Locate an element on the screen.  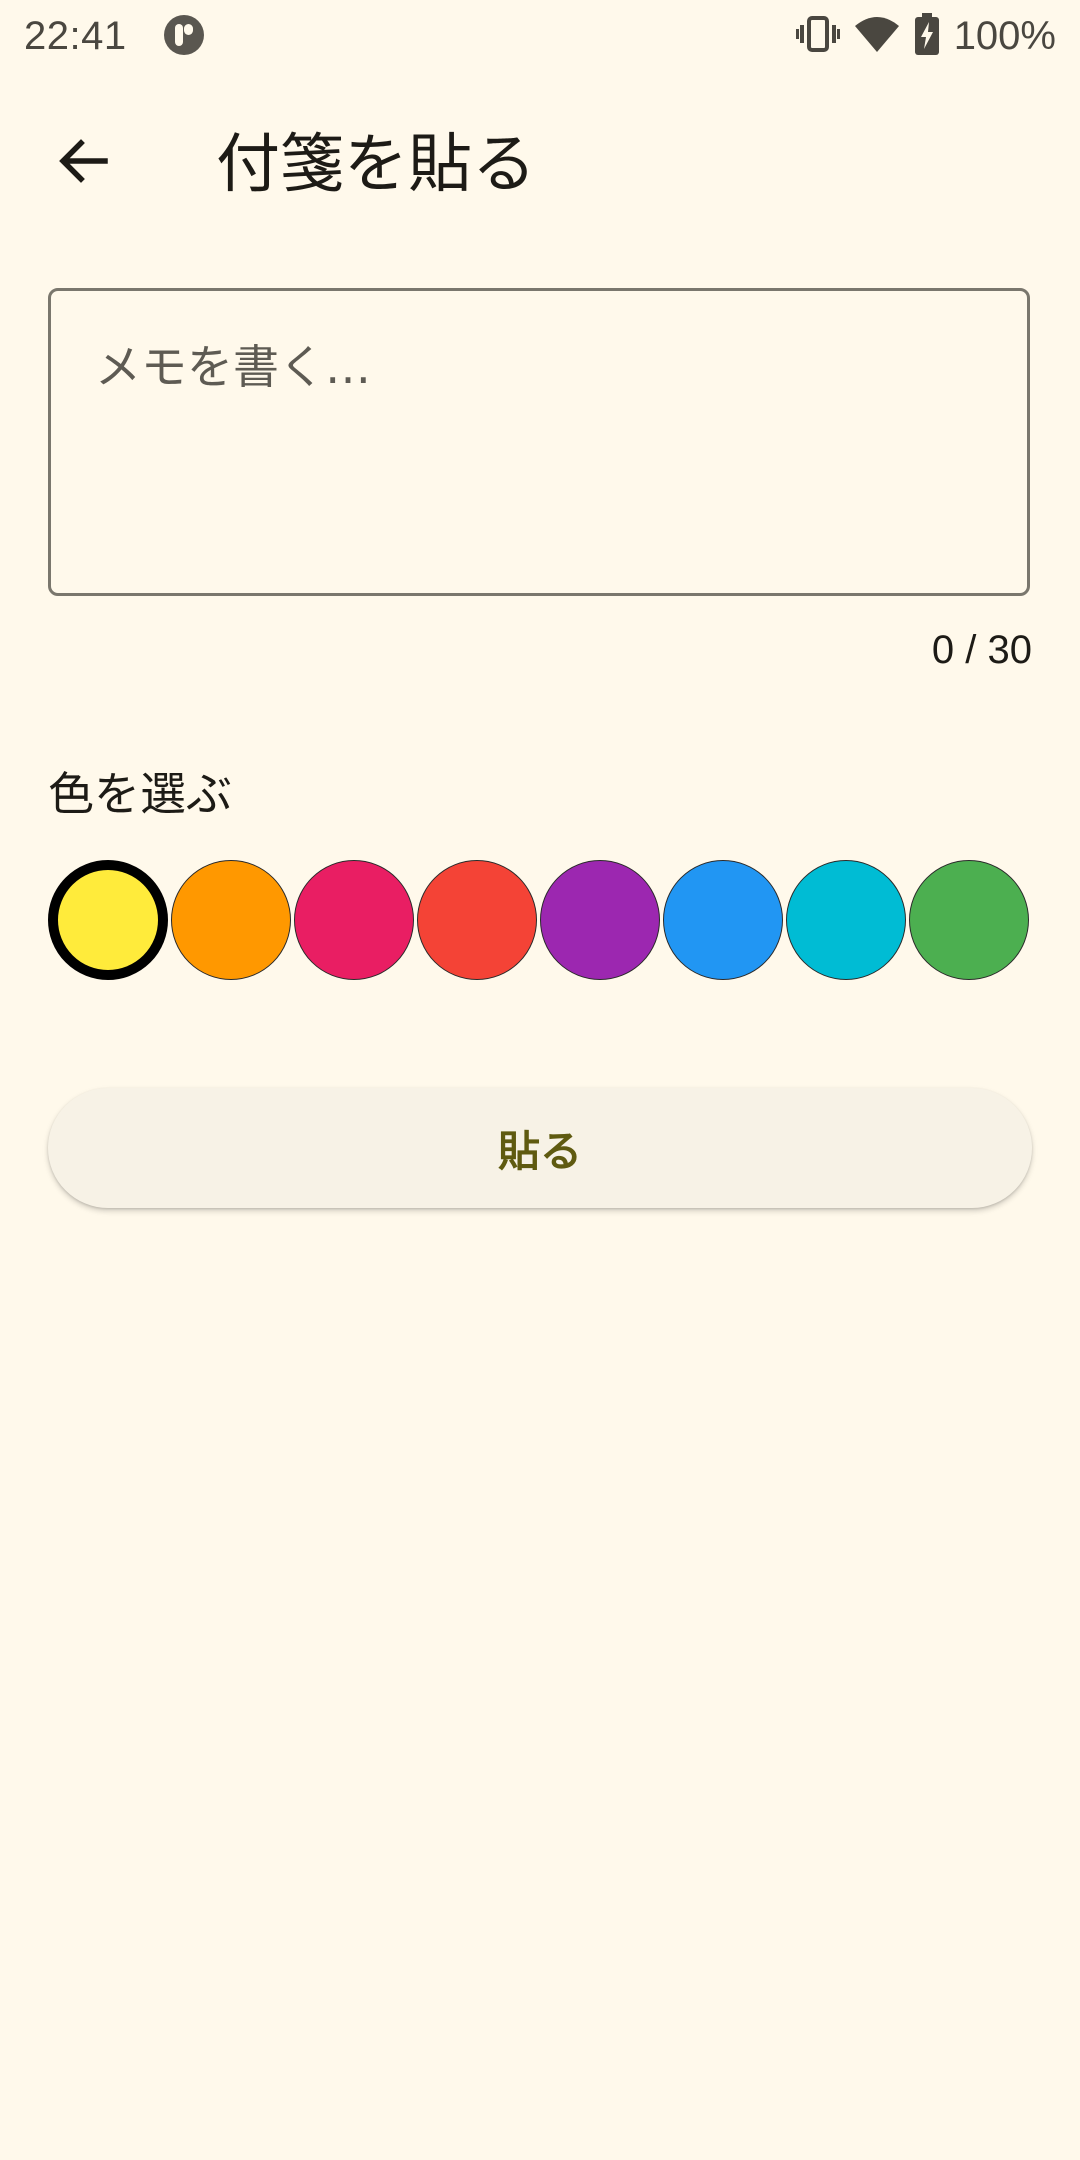
color-swatch-row is located at coordinates (540, 922).